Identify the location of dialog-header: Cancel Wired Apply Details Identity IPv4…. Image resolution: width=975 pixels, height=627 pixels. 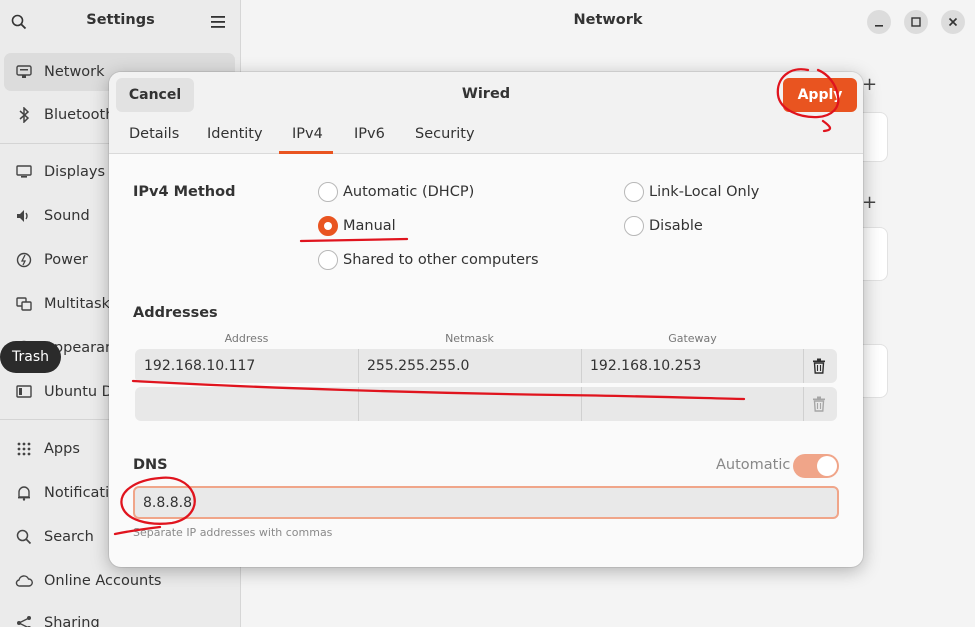
(486, 113).